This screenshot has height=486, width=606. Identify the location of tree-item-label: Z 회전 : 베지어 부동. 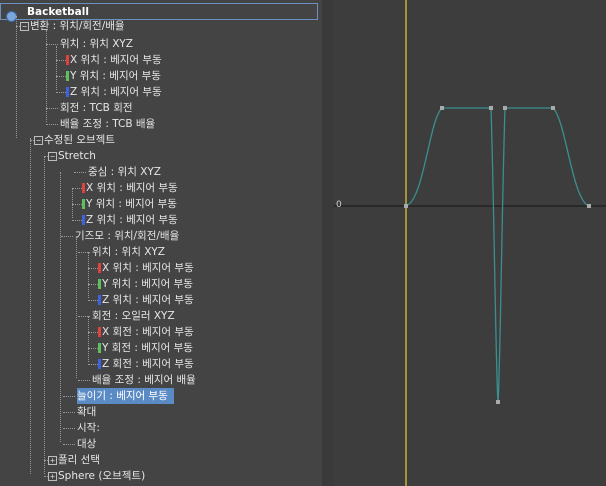
(148, 364).